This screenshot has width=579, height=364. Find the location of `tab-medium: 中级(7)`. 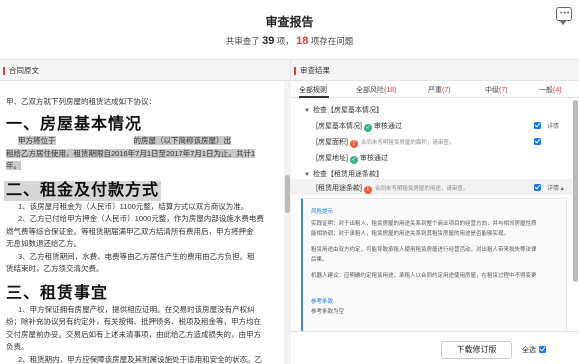

tab-medium: 中级(7) is located at coordinates (496, 90).